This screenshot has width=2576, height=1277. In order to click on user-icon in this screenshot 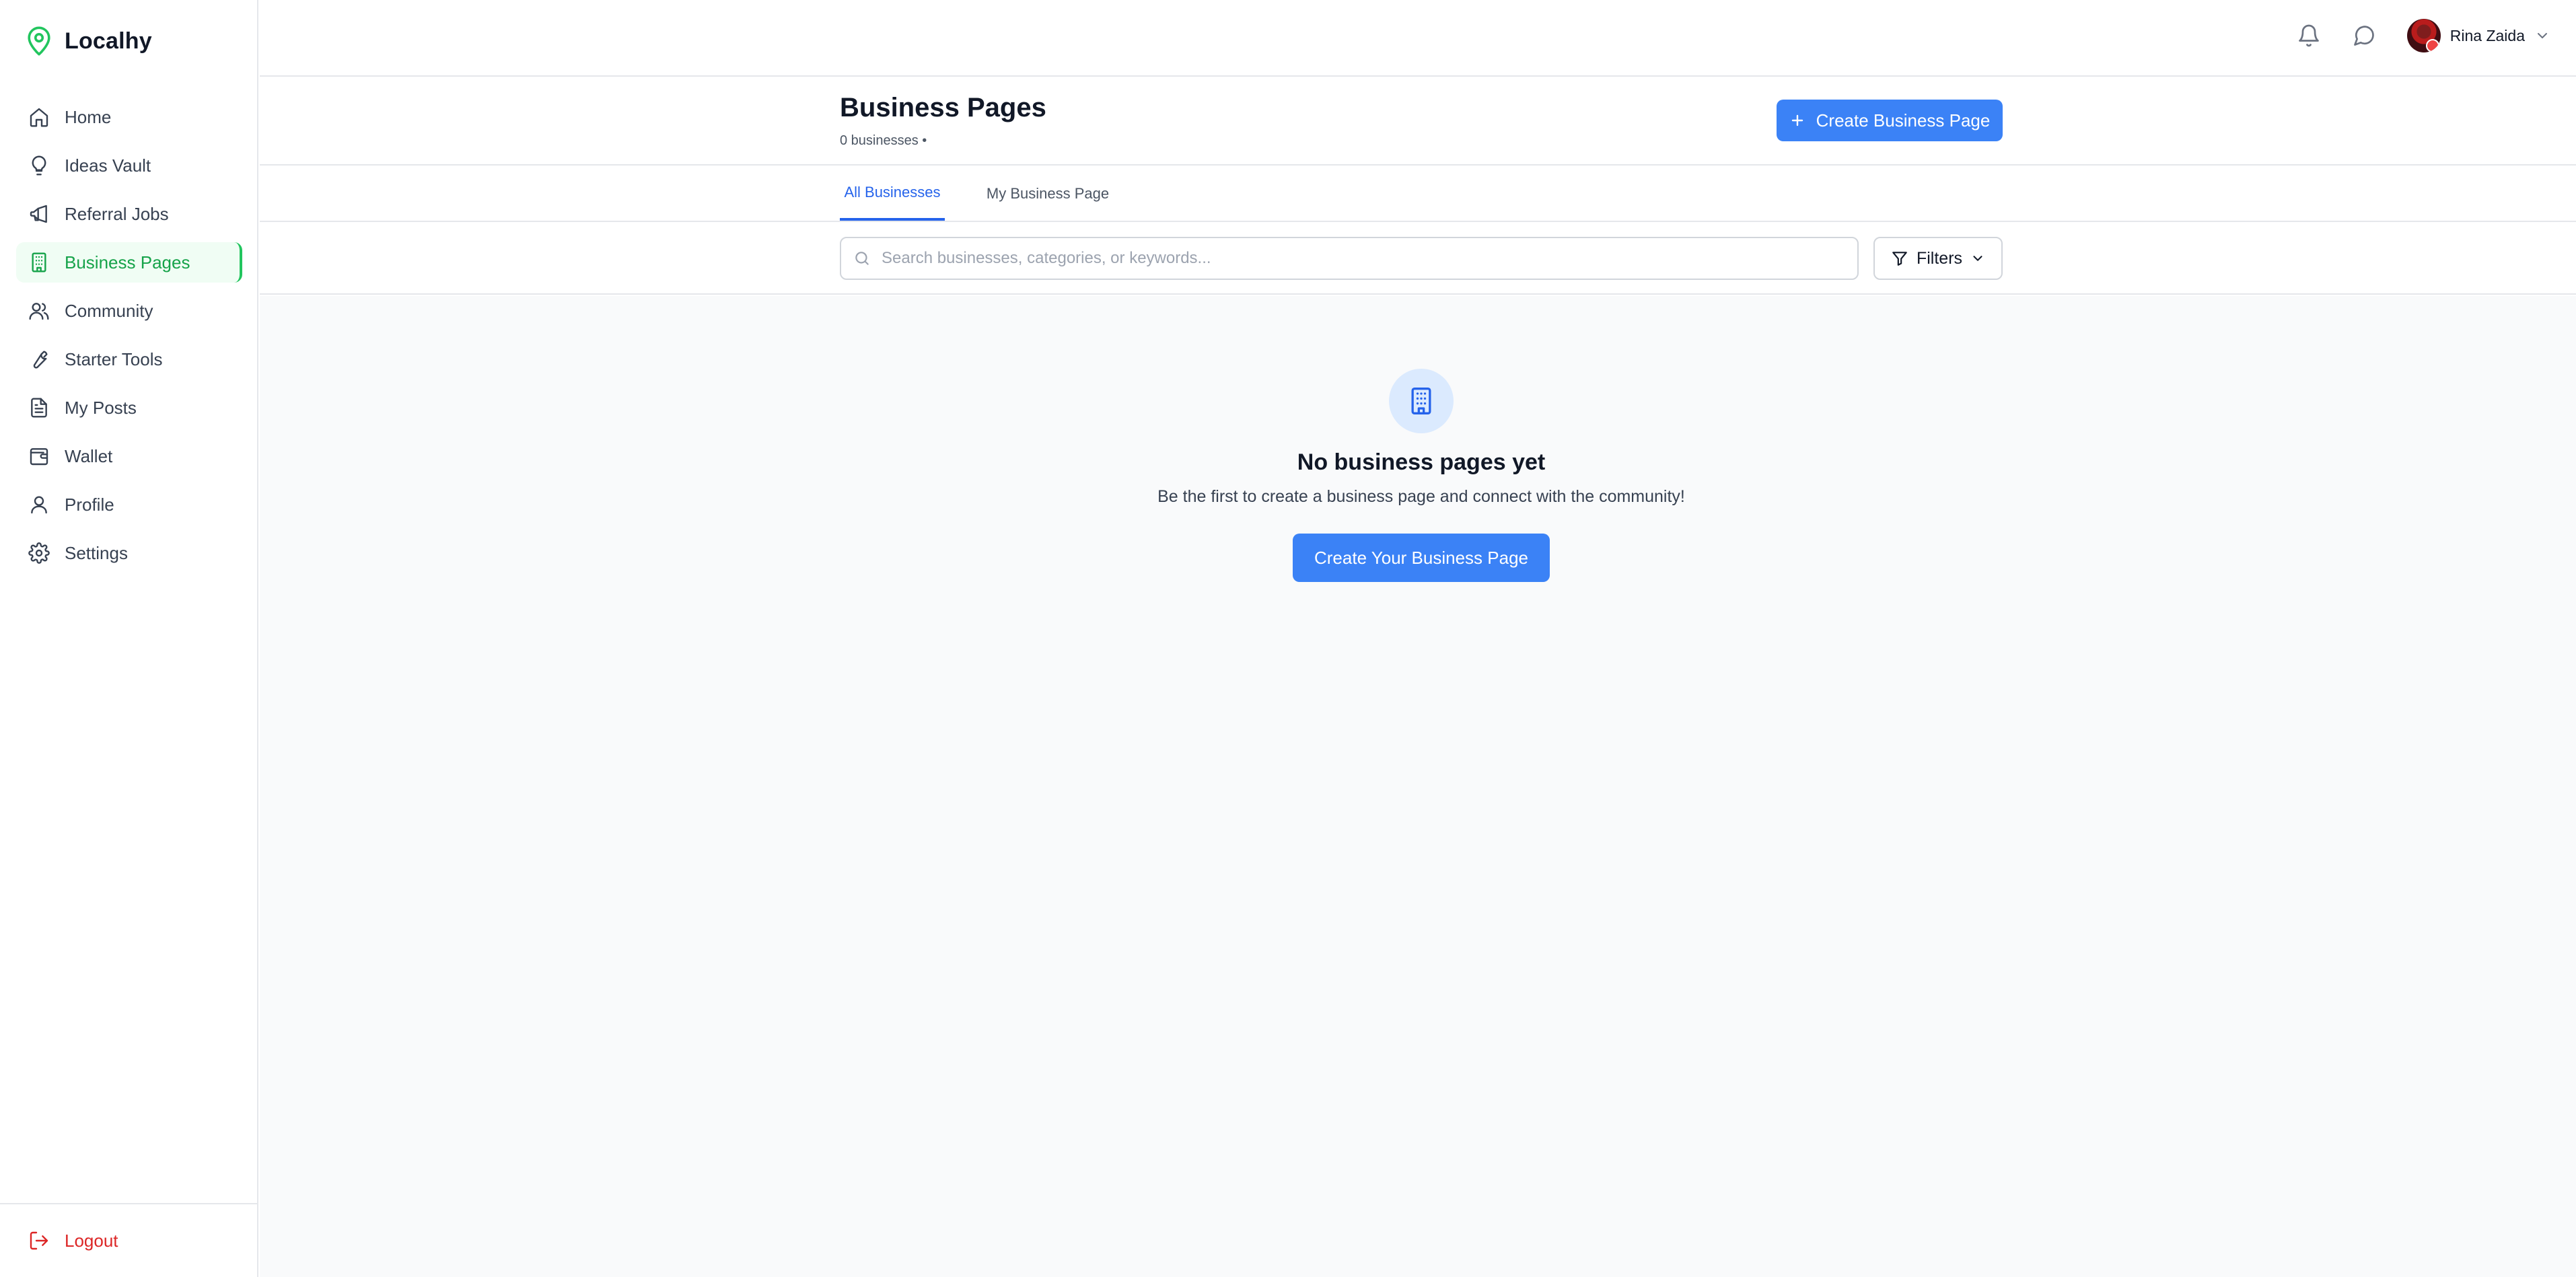, I will do `click(39, 504)`.